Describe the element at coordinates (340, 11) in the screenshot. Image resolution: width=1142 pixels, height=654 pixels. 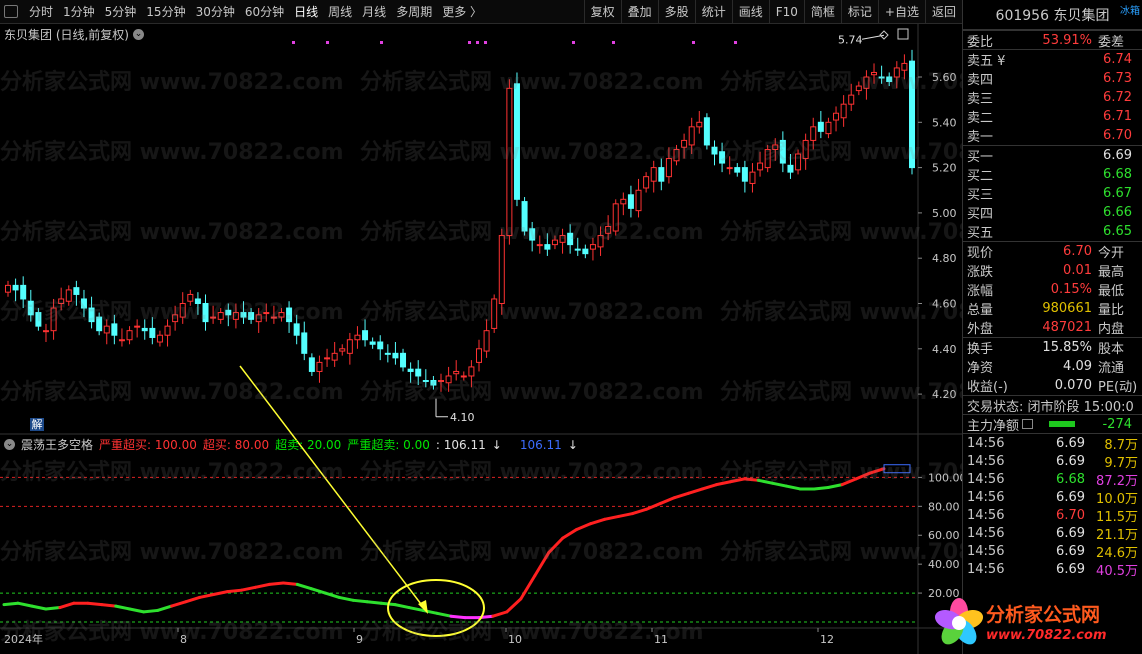
I see `period-tab: 周线` at that location.